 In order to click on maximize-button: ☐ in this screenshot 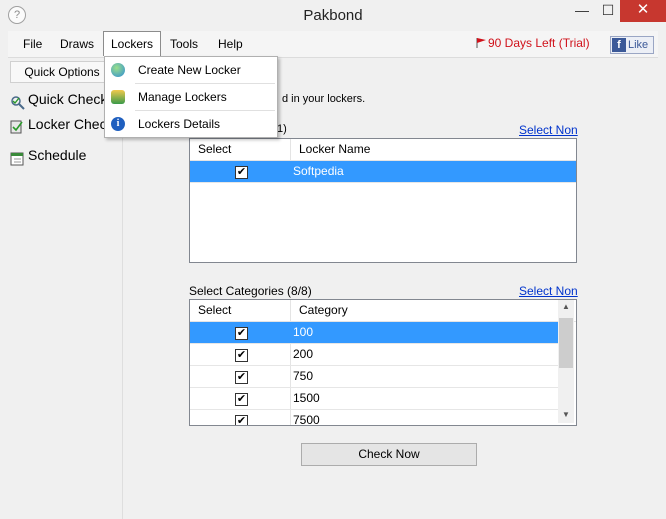, I will do `click(608, 11)`.